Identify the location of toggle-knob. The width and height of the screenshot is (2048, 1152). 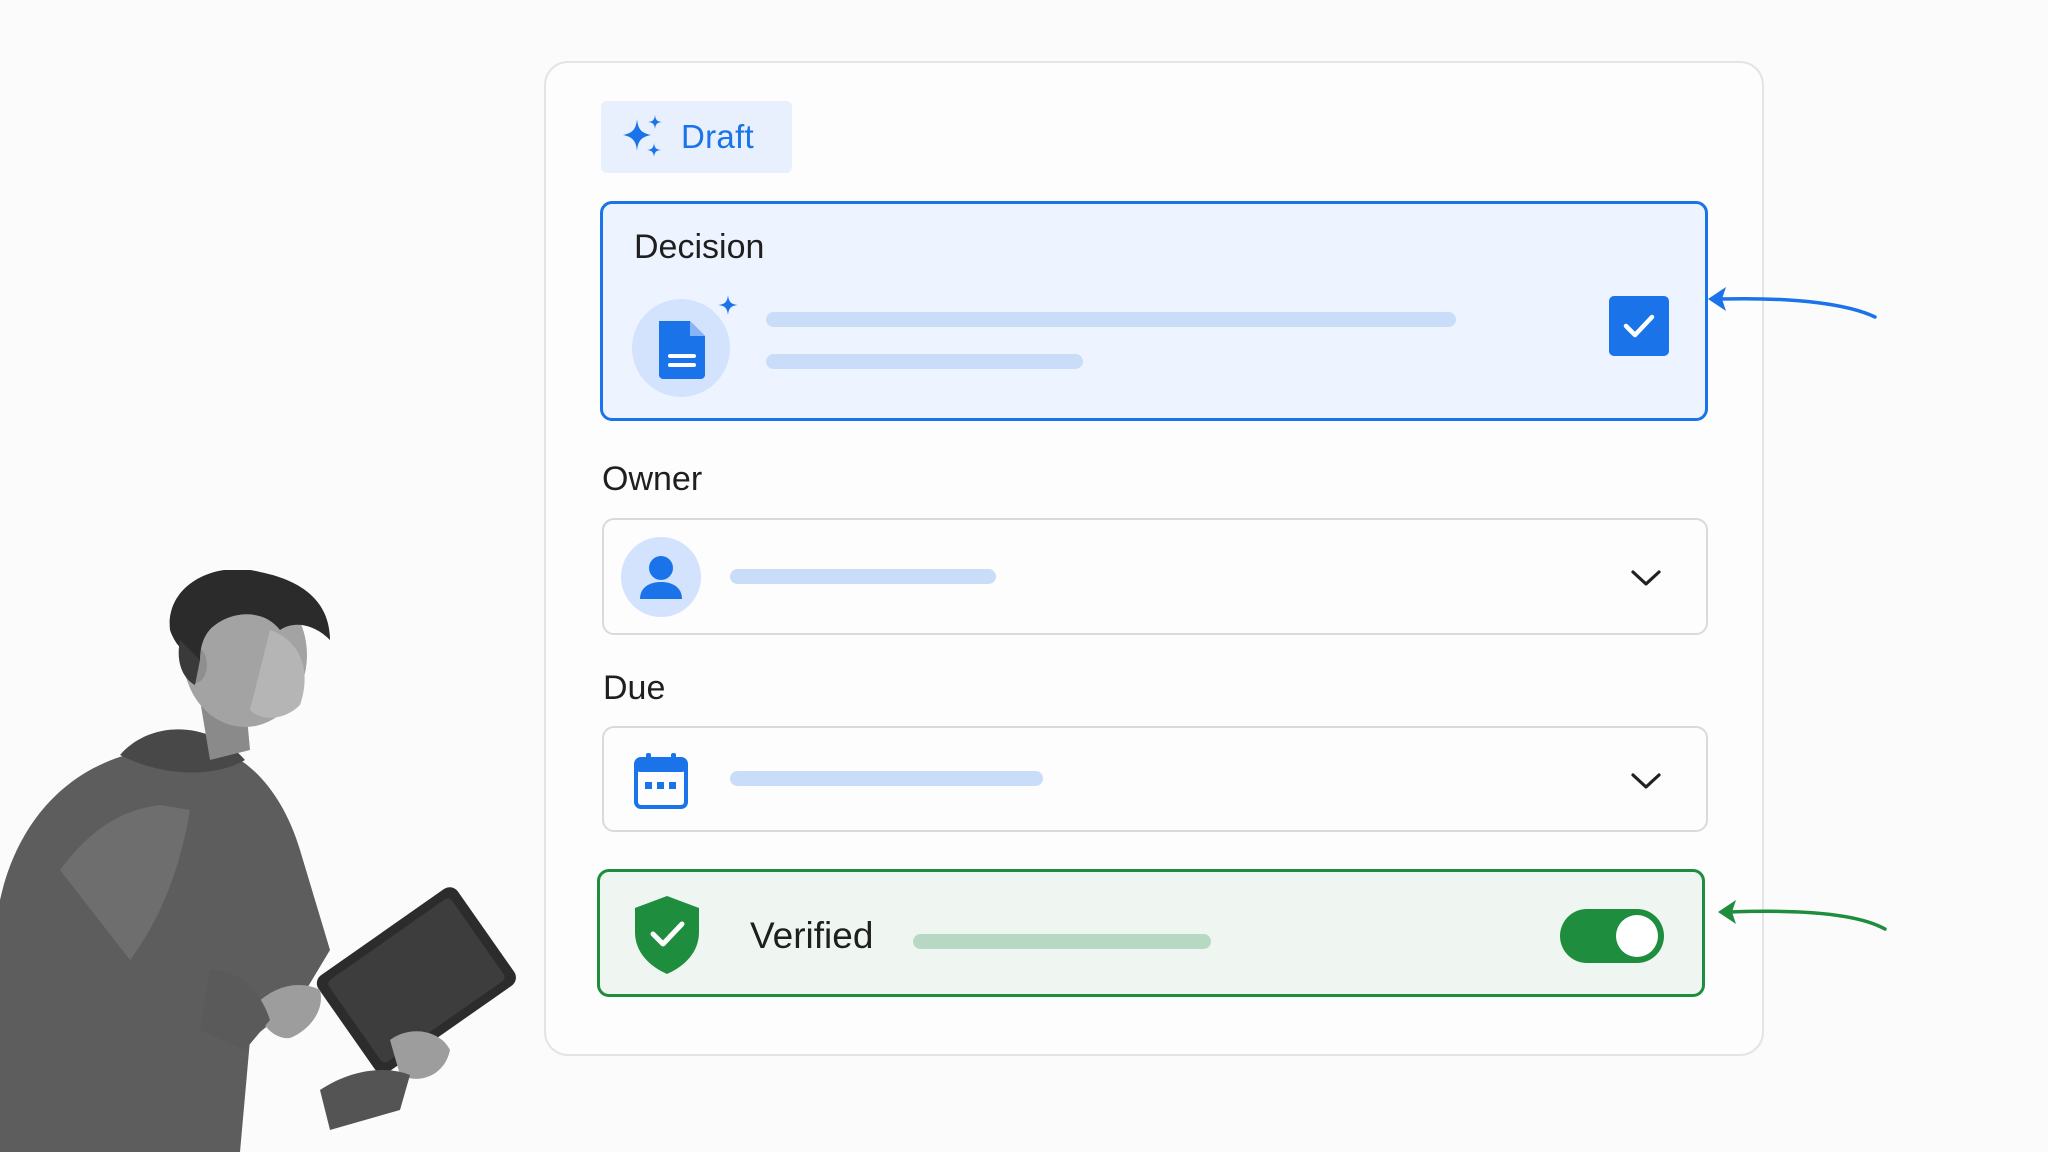
(1637, 936).